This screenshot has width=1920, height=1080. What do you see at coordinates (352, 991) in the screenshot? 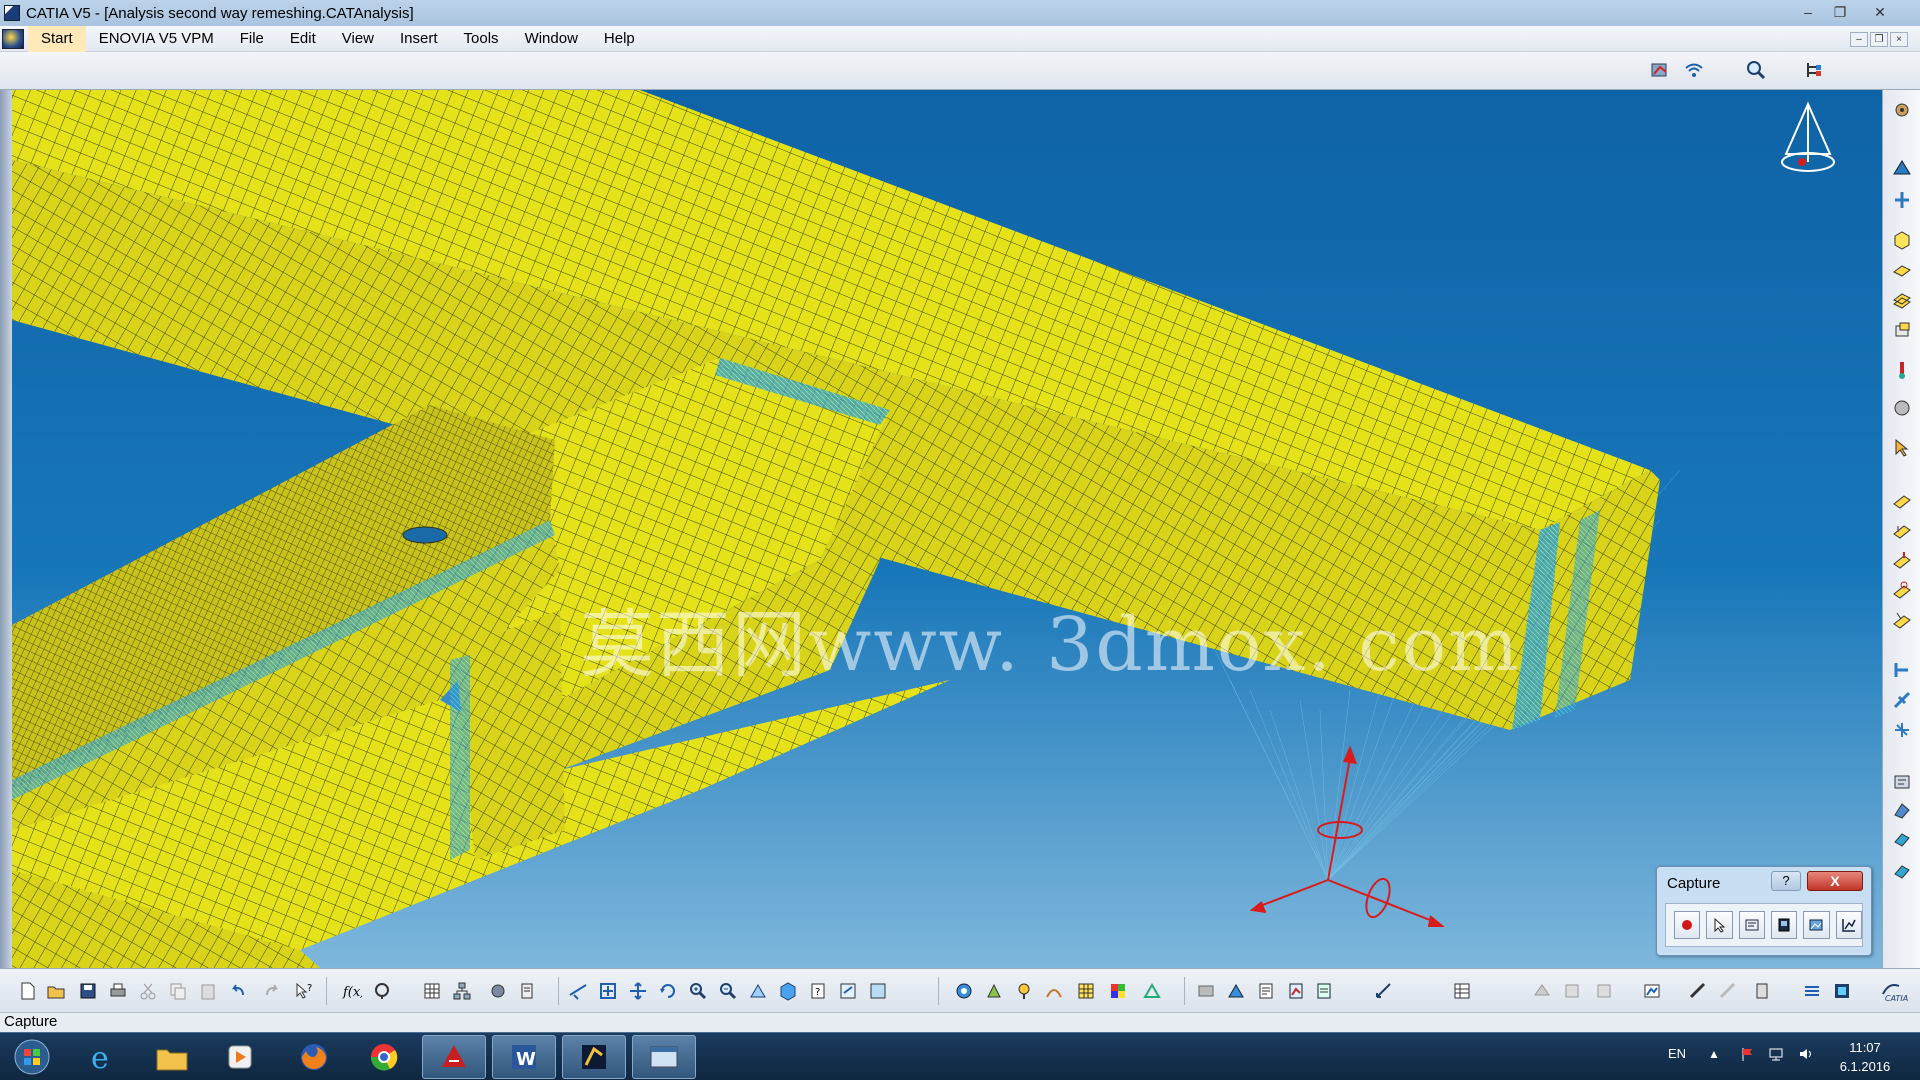
I see `formula-icon: f(x)` at bounding box center [352, 991].